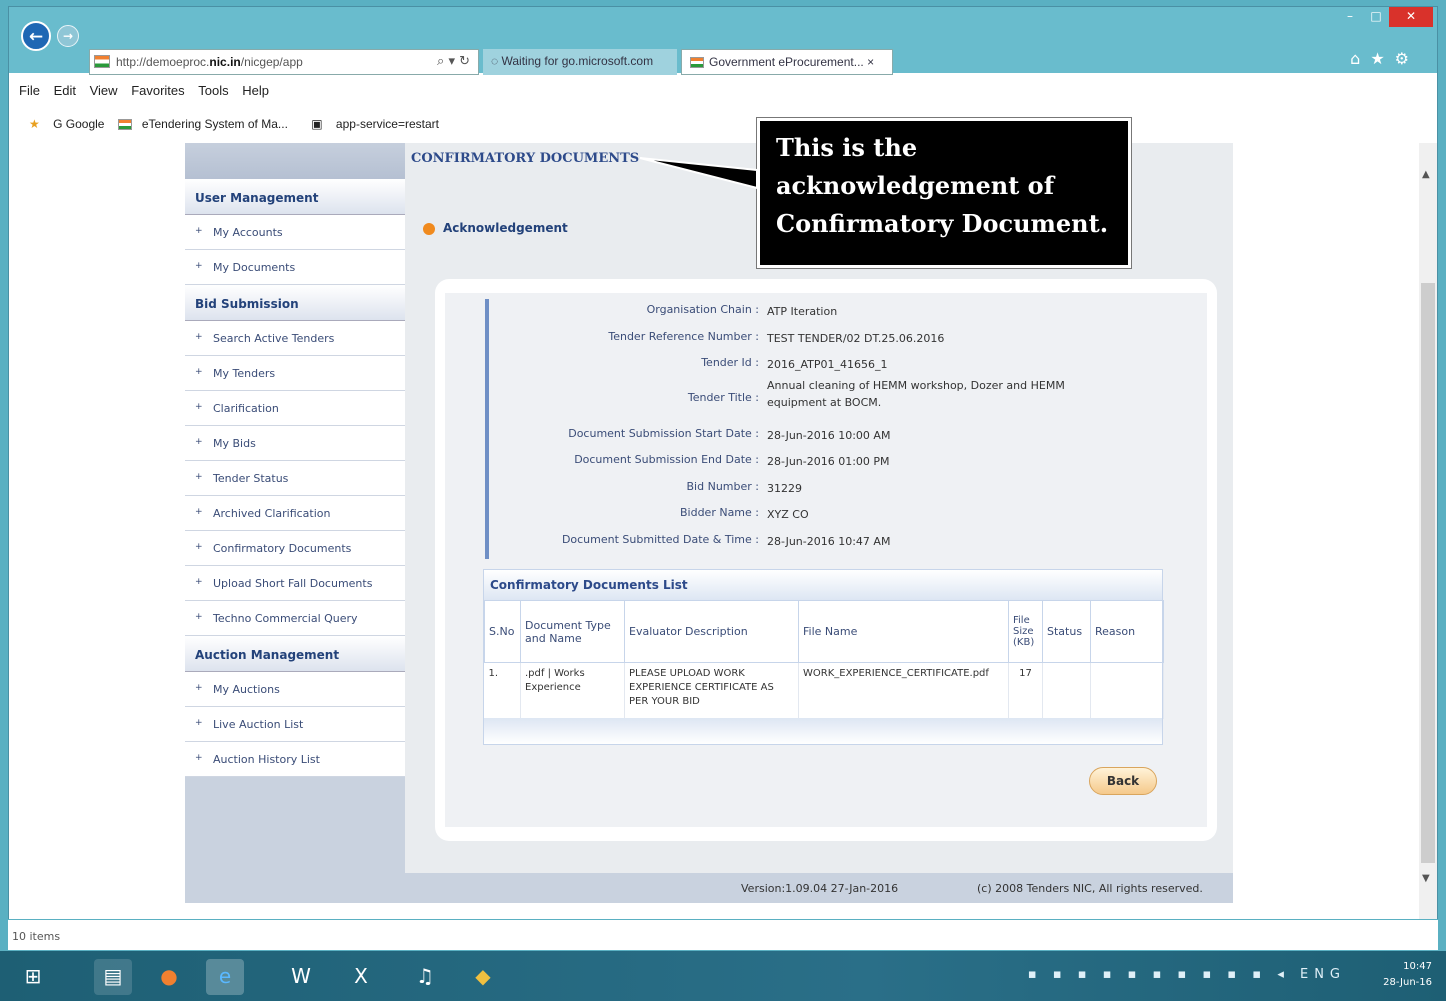  Describe the element at coordinates (723, 935) in the screenshot. I see `status-bar: 10 items` at that location.